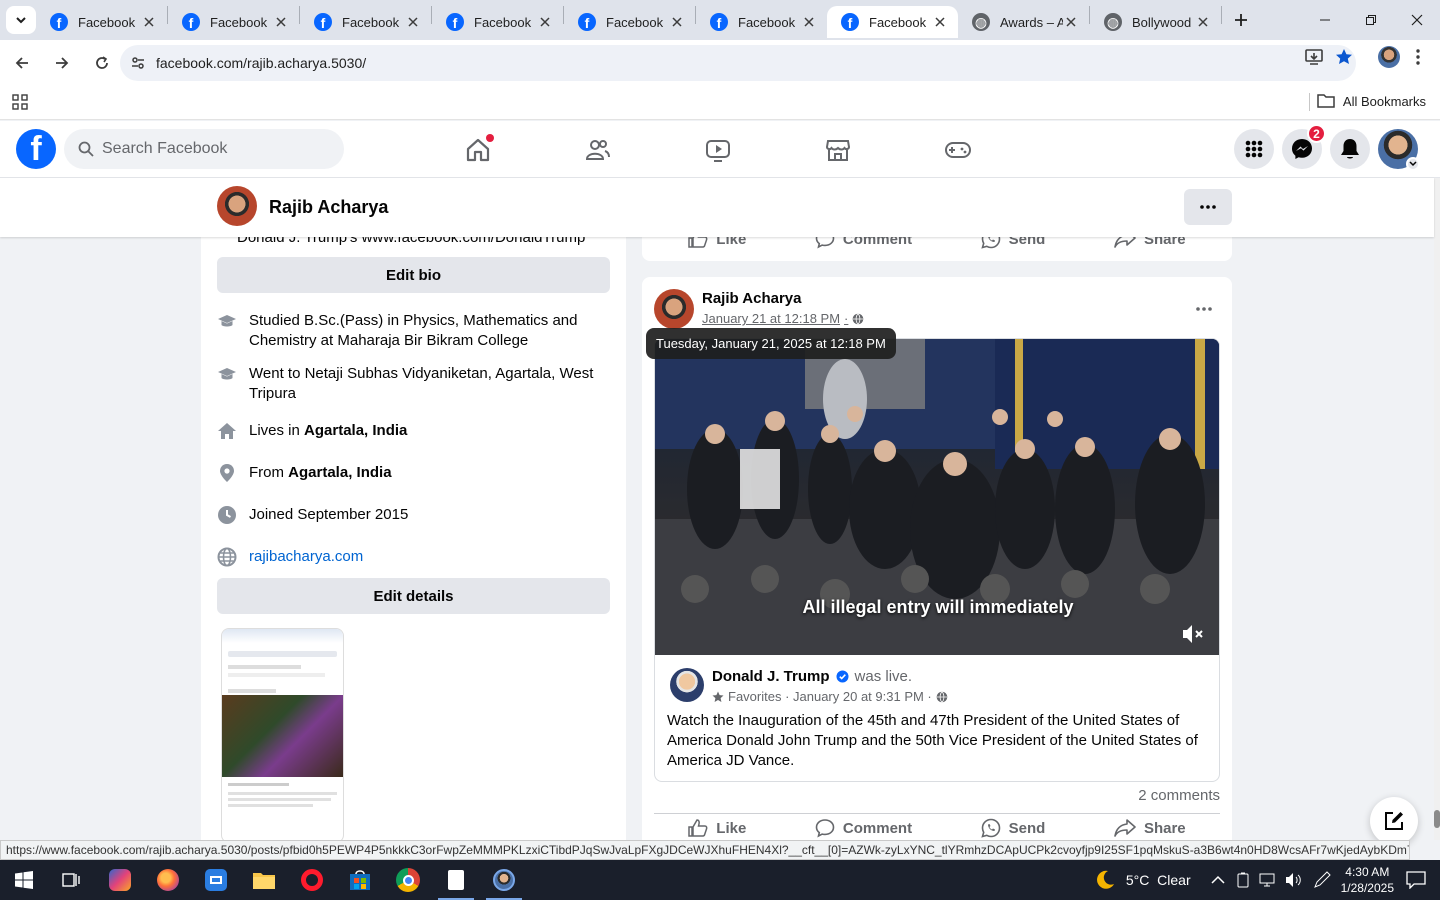 Image resolution: width=1440 pixels, height=900 pixels. I want to click on nav-gaming, so click(958, 149).